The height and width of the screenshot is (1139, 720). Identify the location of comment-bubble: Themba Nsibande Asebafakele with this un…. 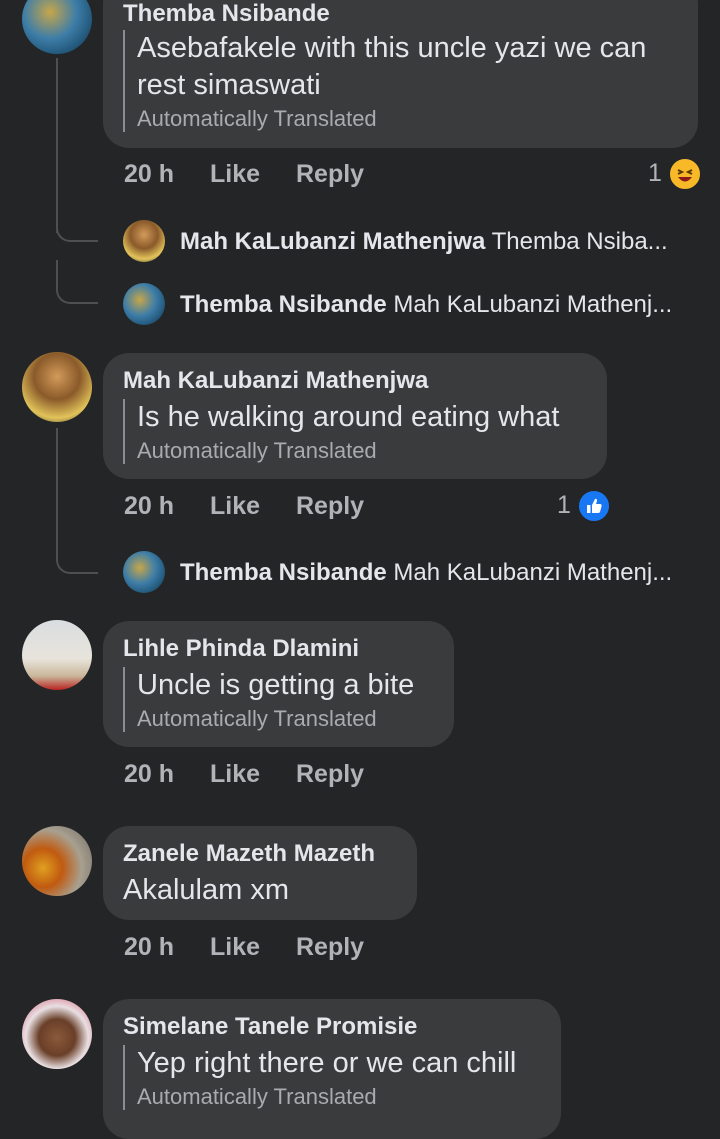
(400, 74).